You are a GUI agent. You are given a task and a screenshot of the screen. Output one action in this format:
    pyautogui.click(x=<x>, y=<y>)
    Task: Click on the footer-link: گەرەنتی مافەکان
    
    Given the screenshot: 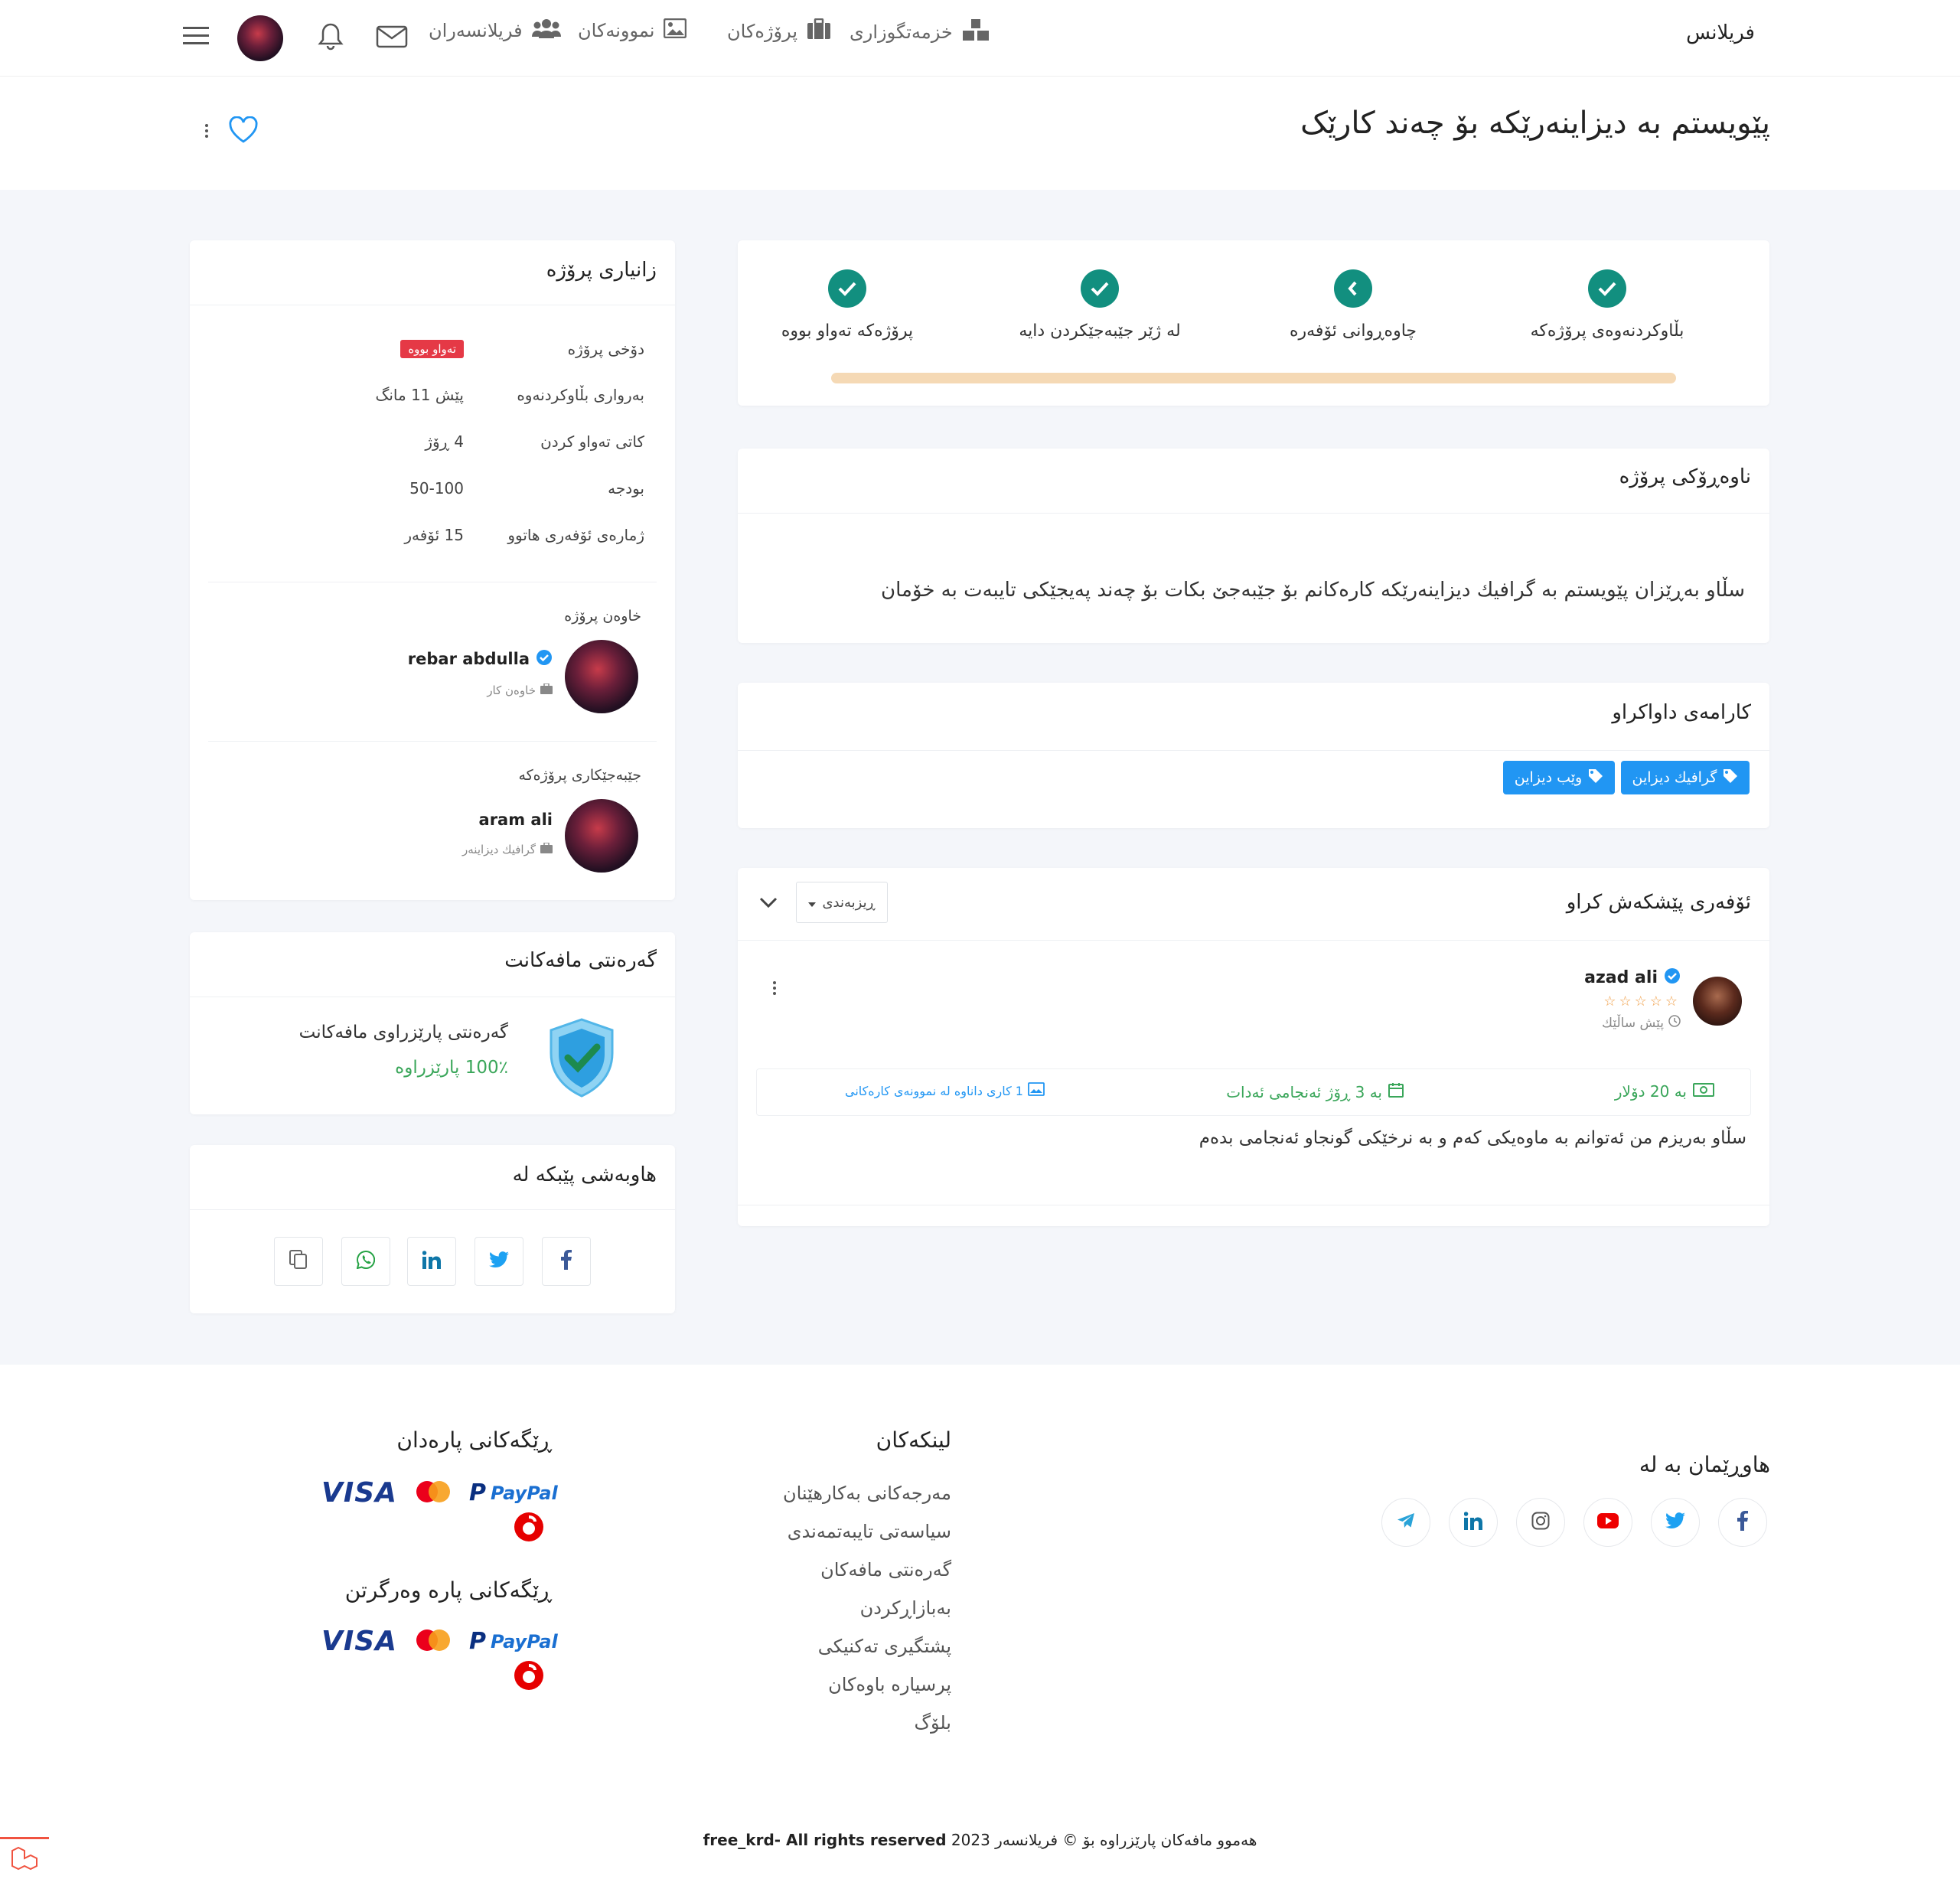 What is the action you would take?
    pyautogui.click(x=885, y=1570)
    